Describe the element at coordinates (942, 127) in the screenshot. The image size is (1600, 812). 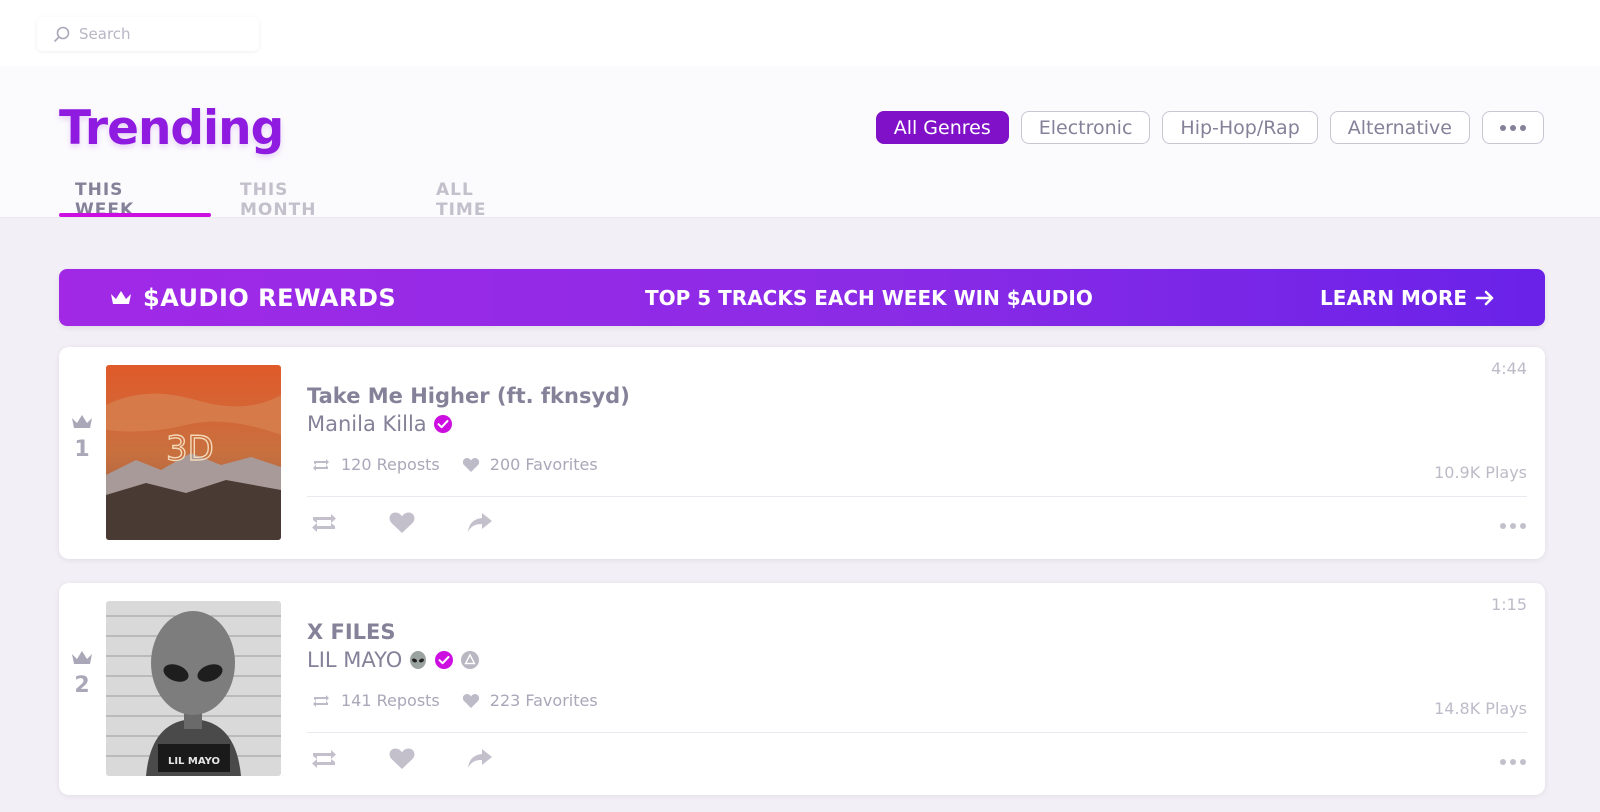
I see `genre-pill-all: All Genres` at that location.